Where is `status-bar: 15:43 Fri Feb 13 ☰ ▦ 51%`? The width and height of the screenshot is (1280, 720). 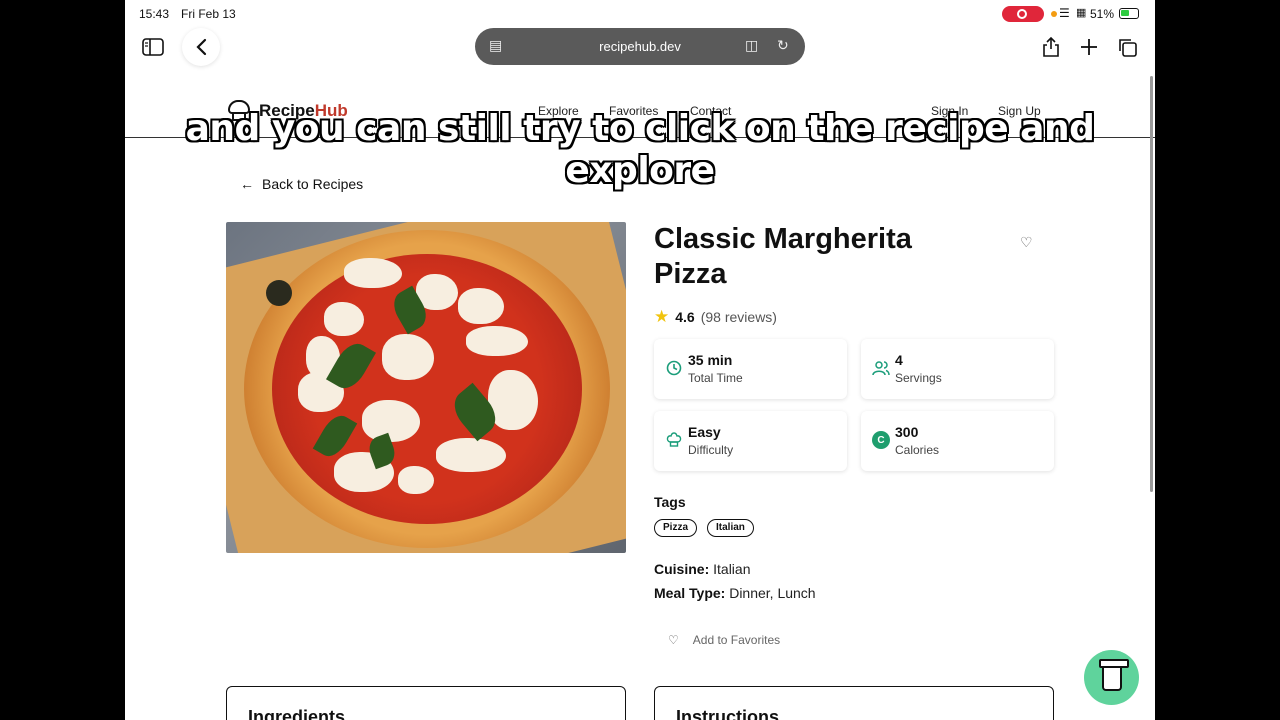 status-bar: 15:43 Fri Feb 13 ☰ ▦ 51% is located at coordinates (640, 14).